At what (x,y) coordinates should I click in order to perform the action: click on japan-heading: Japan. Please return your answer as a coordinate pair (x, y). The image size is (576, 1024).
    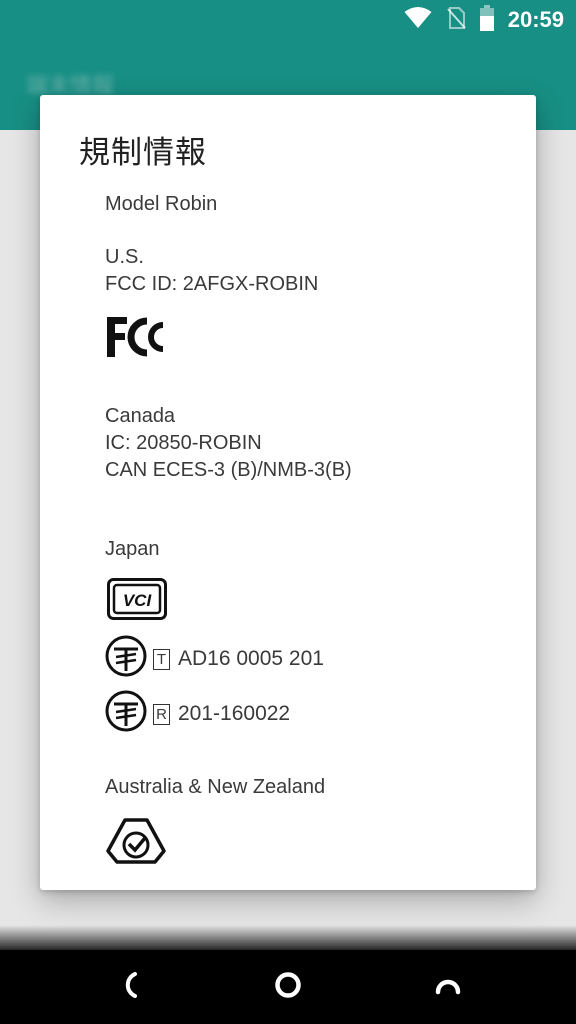
    Looking at the image, I should click on (132, 549).